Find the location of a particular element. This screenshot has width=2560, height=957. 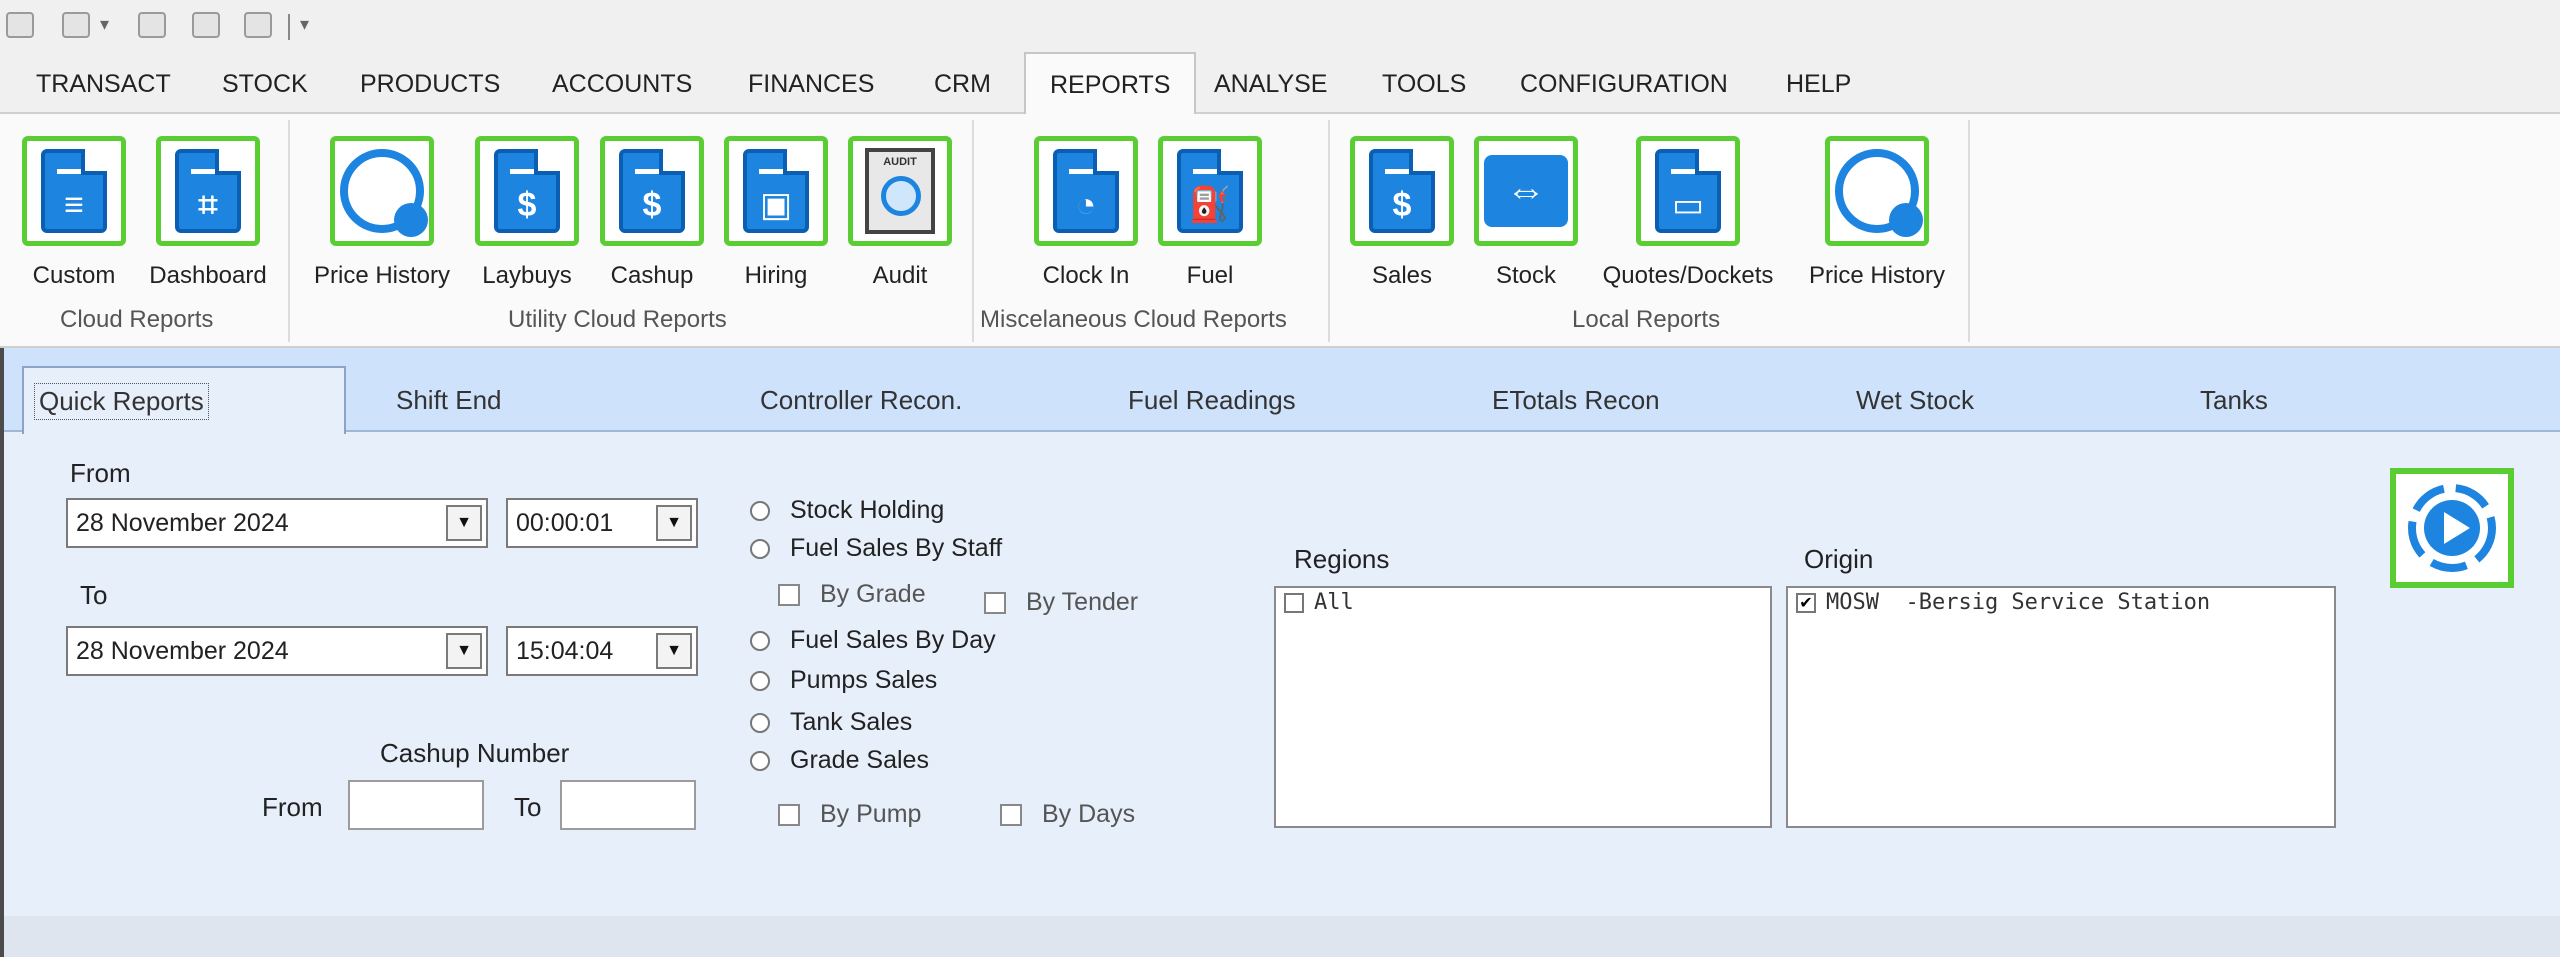

print-icon is located at coordinates (76, 25).